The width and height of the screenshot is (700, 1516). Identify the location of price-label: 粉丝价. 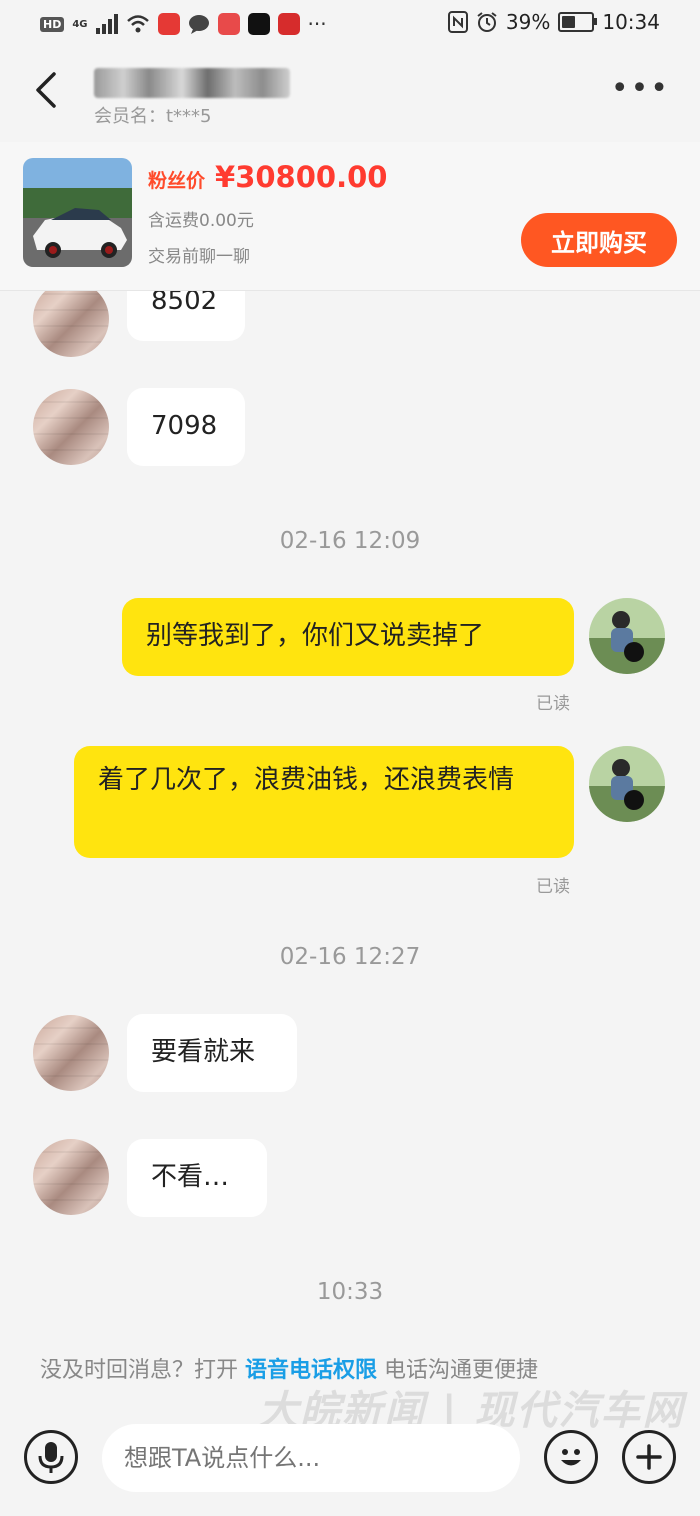
(177, 181).